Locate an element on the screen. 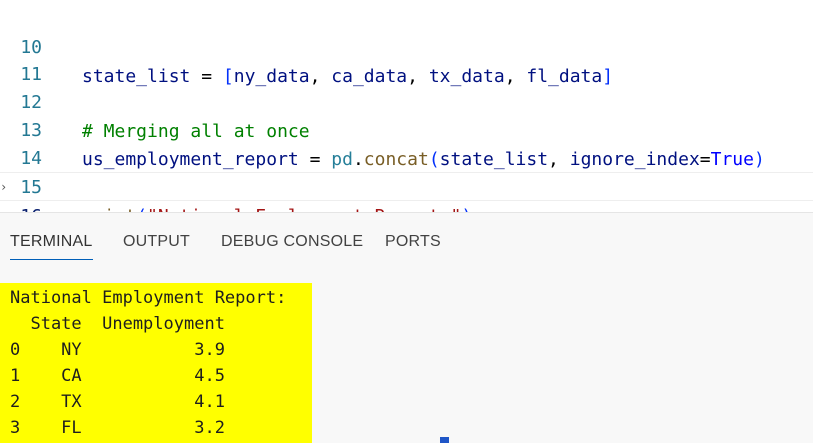  tab-debug-console: DEBUG CONSOLE is located at coordinates (292, 245).